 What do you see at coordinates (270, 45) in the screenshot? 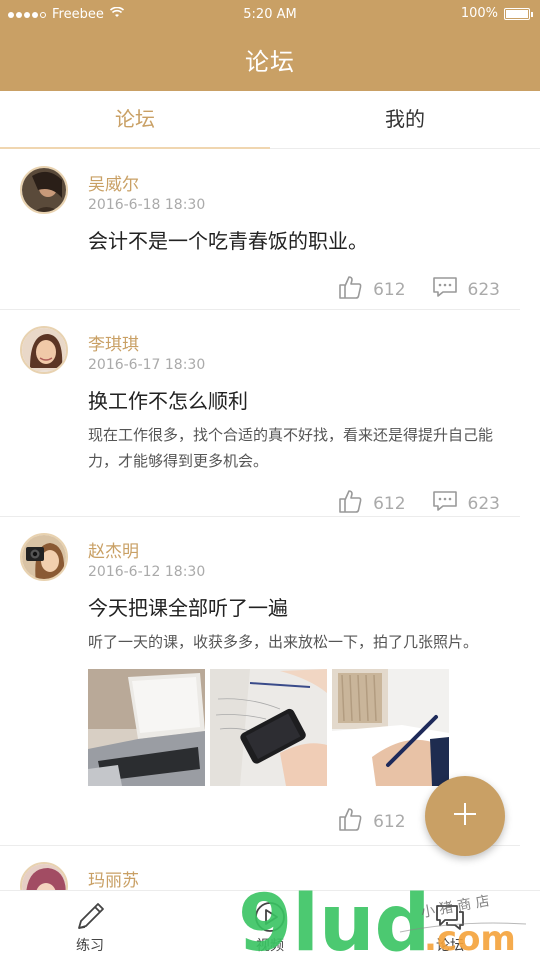
I see `app-header: Freebee 5:20 AM 100% 论坛` at bounding box center [270, 45].